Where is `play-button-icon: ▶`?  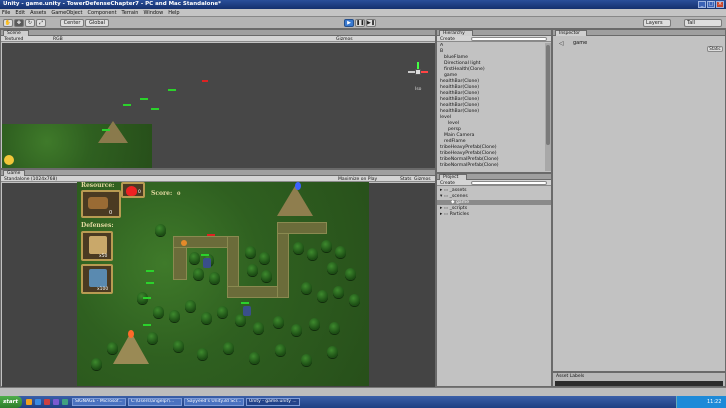 play-button-icon: ▶ is located at coordinates (349, 23).